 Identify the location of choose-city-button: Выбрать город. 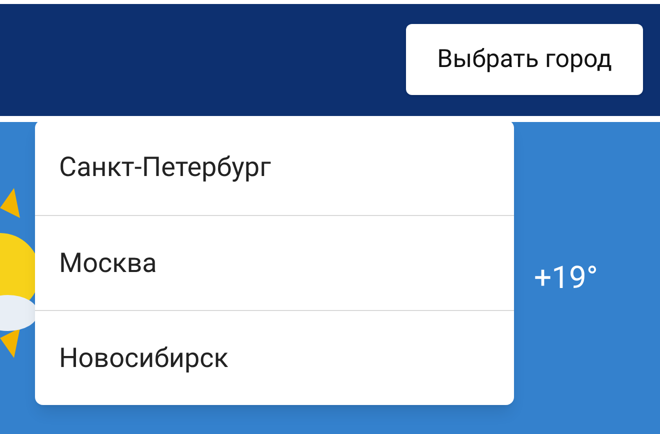
(524, 59).